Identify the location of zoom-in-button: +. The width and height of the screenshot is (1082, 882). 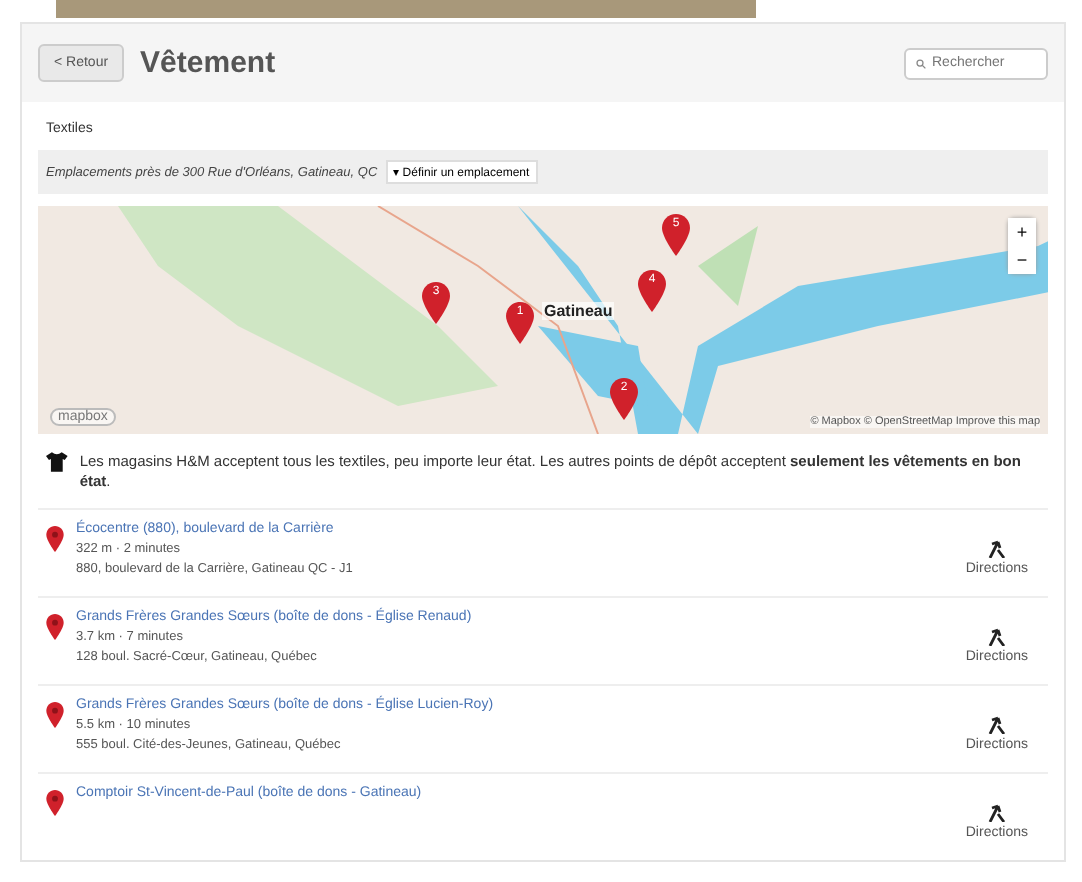
(1022, 232).